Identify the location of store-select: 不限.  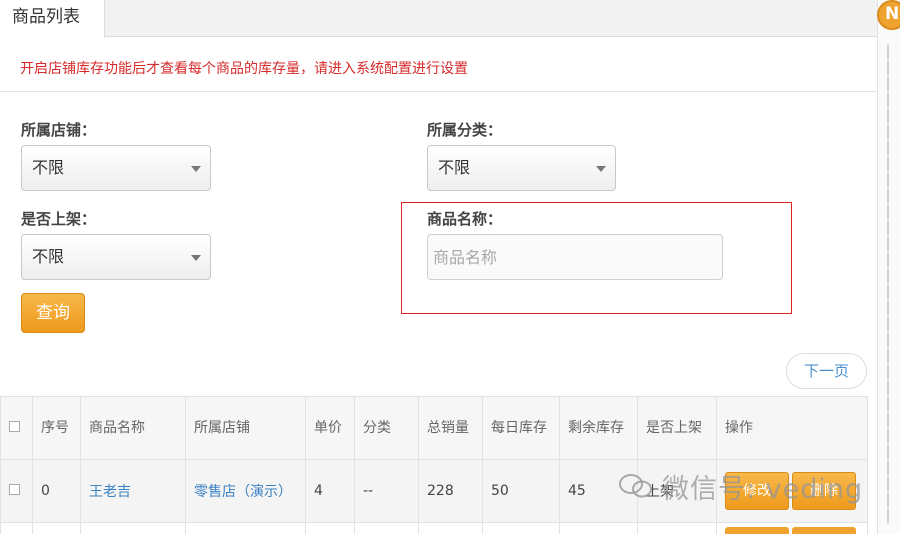
(116, 168).